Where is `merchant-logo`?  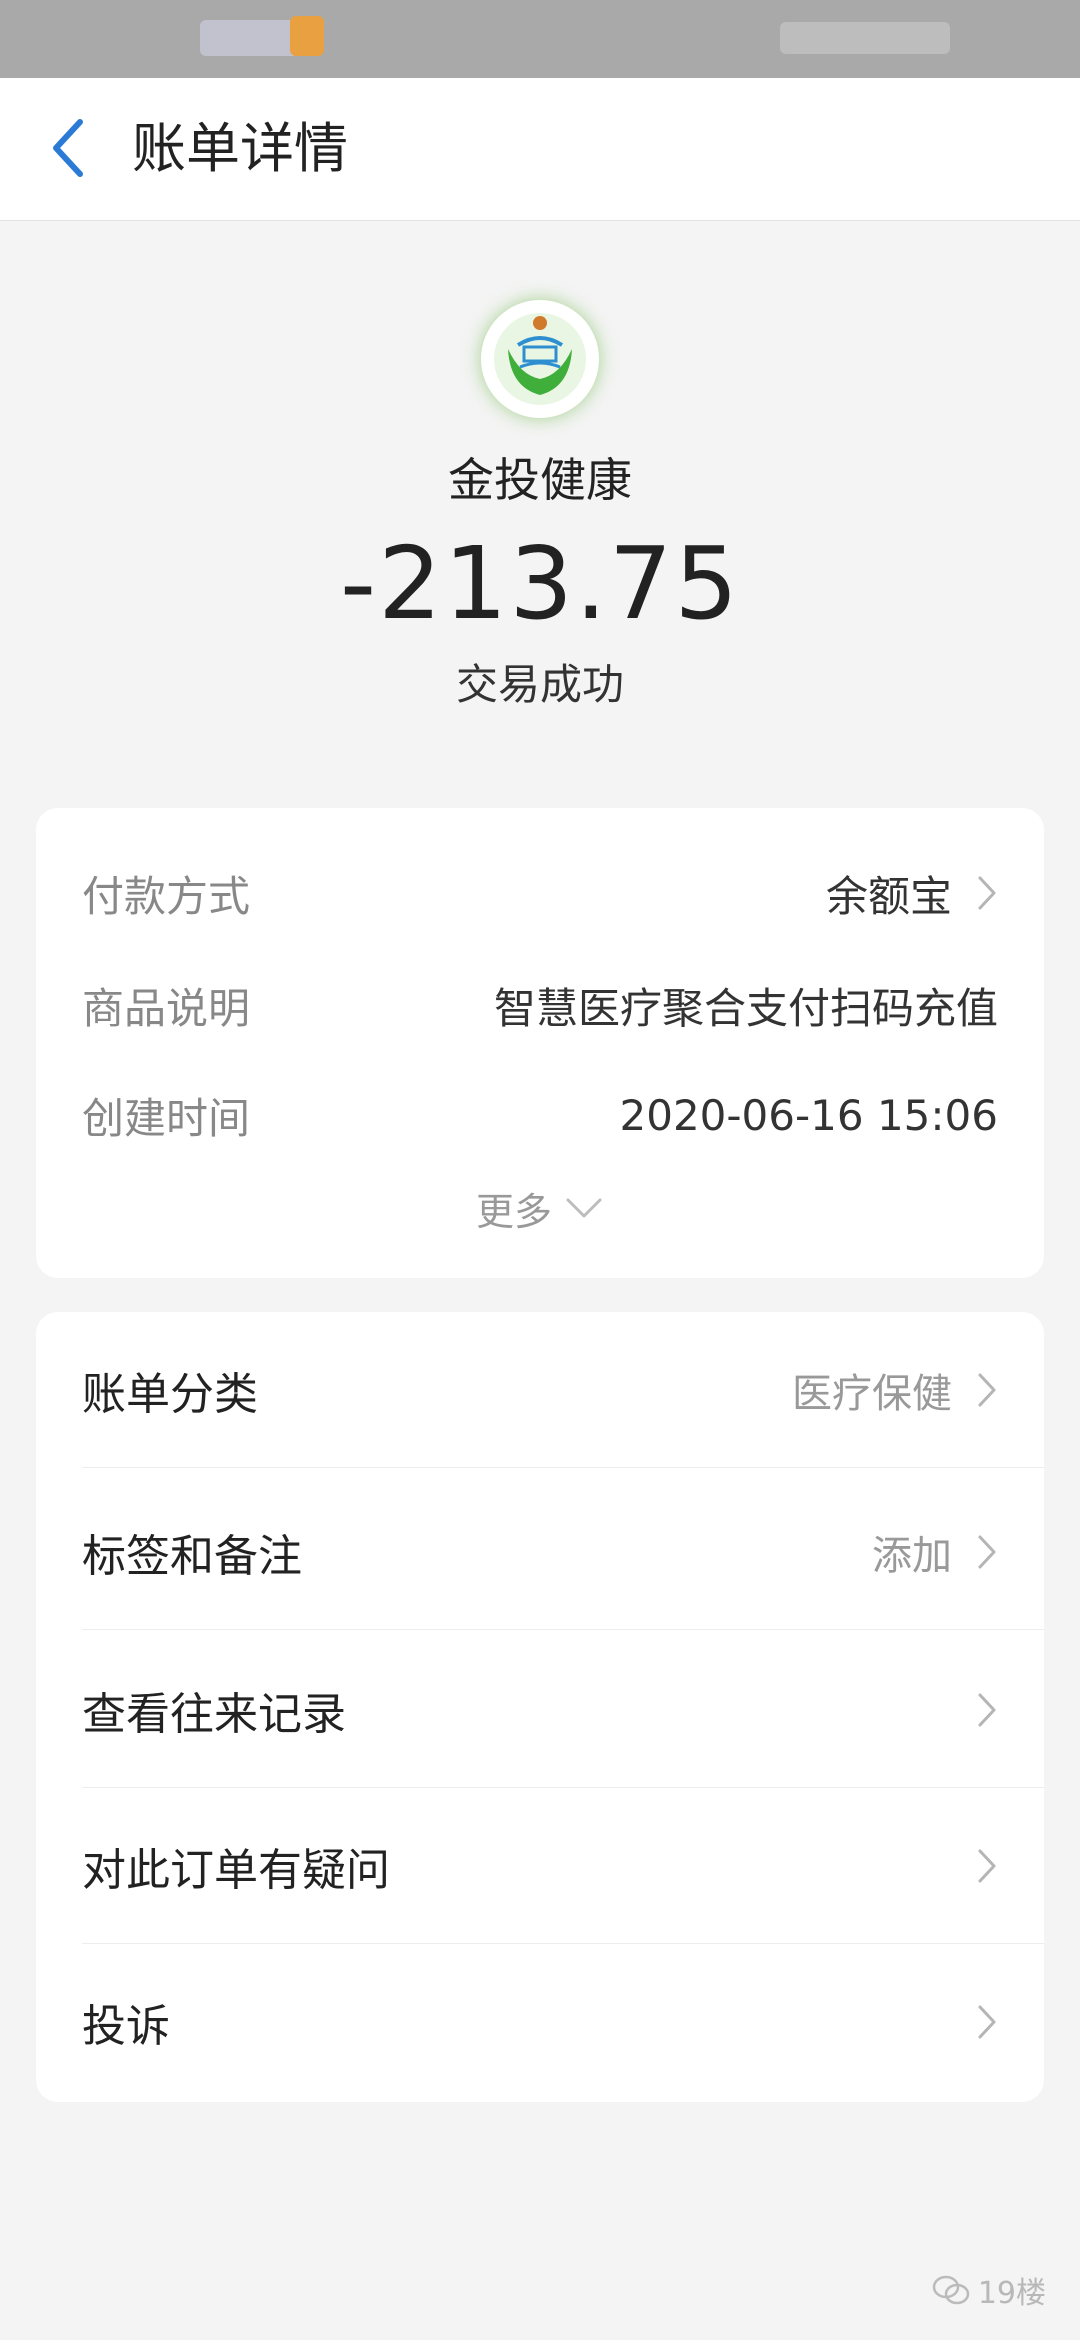
merchant-logo is located at coordinates (540, 359).